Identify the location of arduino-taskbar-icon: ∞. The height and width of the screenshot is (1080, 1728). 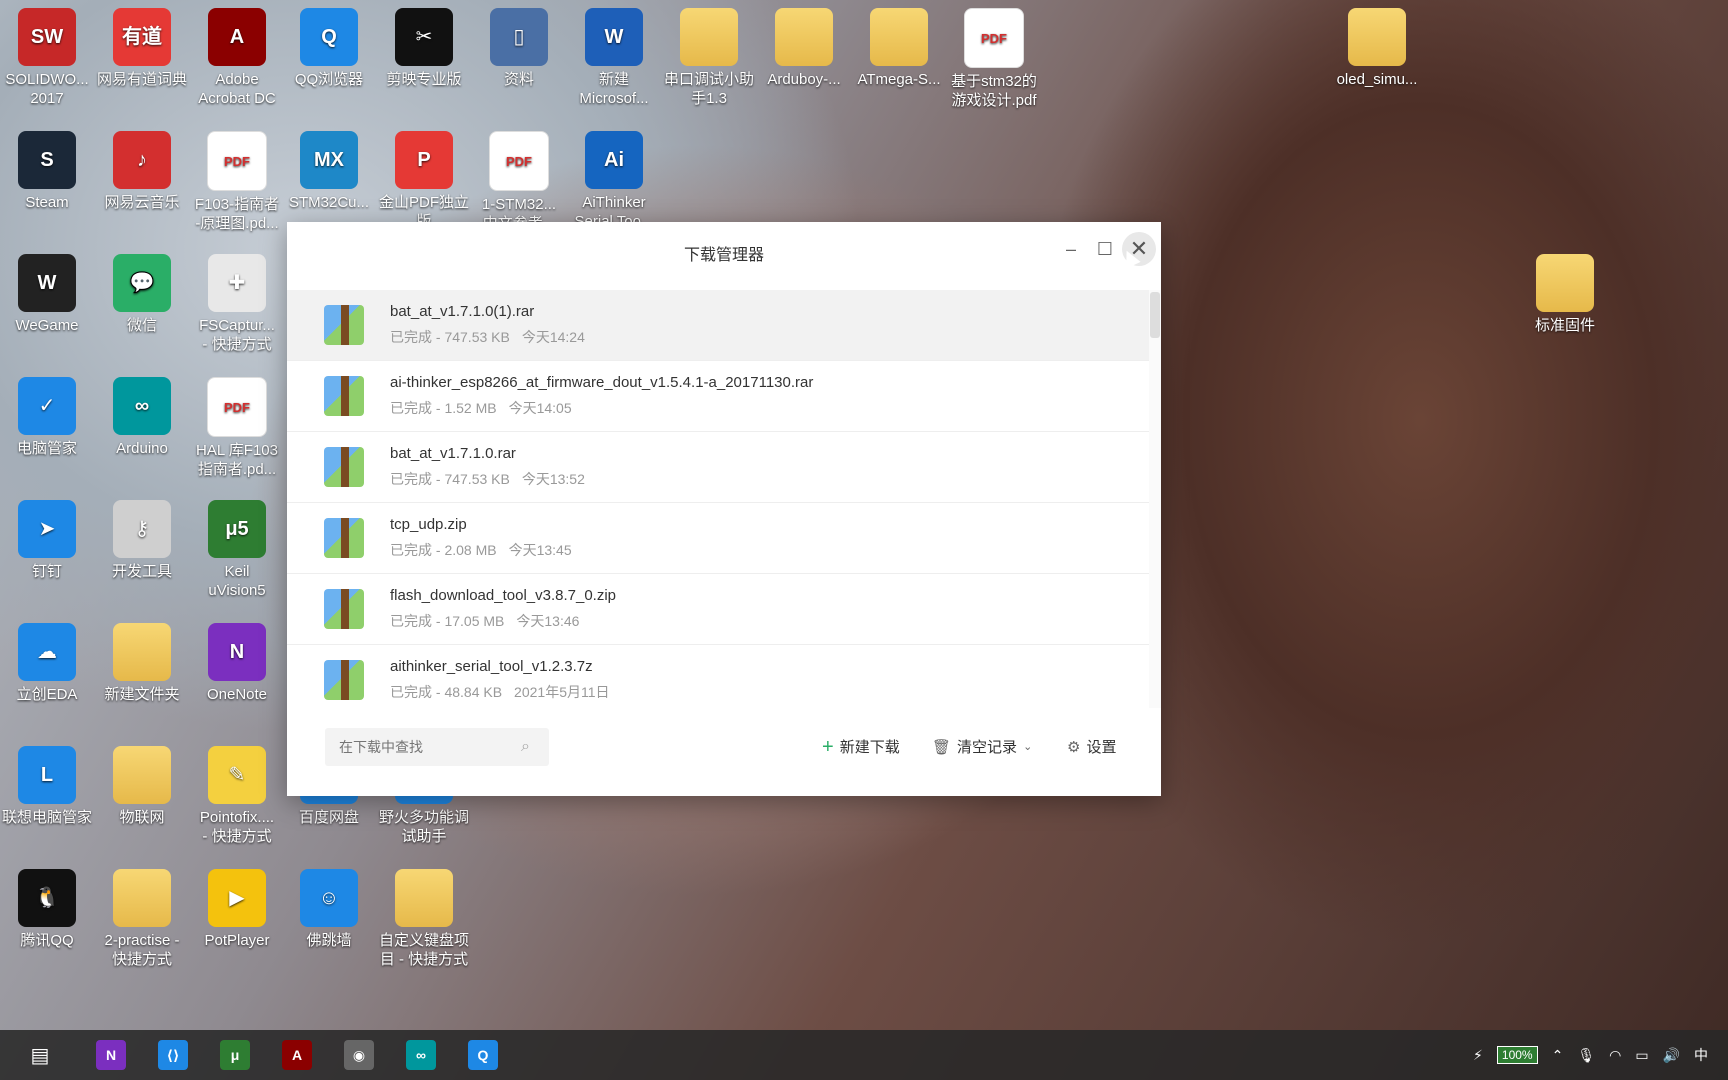
(421, 1055).